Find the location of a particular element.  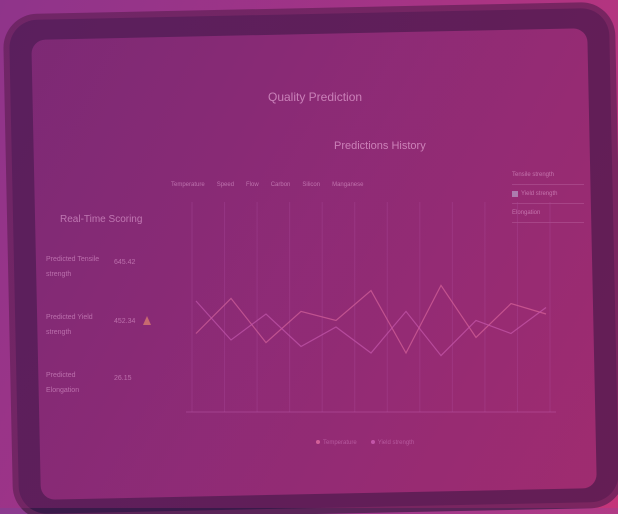

warning-icon is located at coordinates (147, 320).